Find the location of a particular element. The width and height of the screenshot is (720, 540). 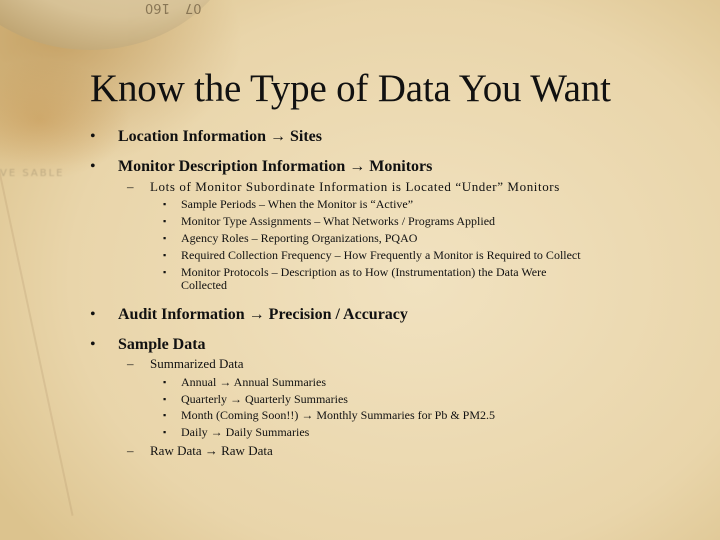

sub-list-item-label: Summarized Data is located at coordinates (197, 363).